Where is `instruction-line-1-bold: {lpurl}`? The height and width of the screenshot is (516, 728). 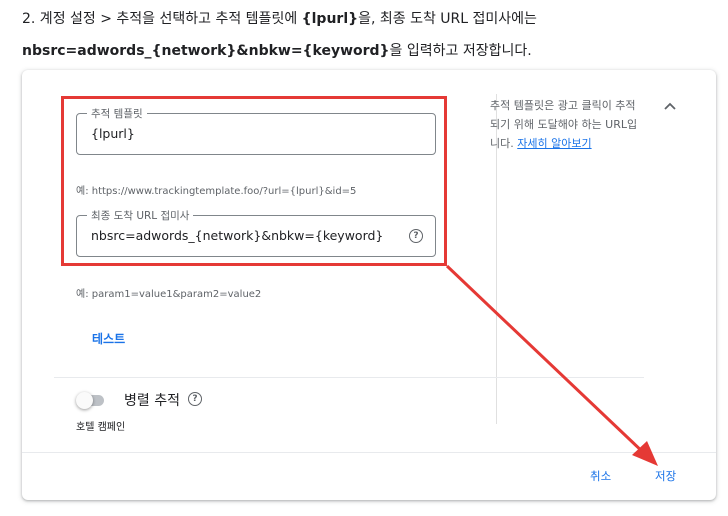
instruction-line-1-bold: {lpurl} is located at coordinates (330, 19).